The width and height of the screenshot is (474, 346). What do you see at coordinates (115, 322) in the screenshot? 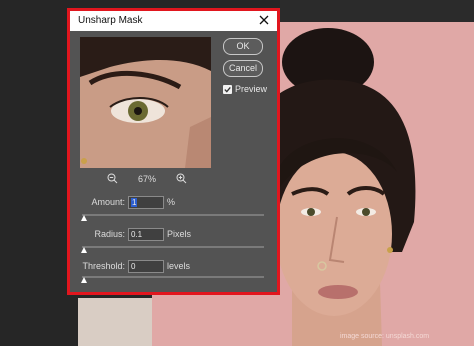
I see `canvas-edge` at bounding box center [115, 322].